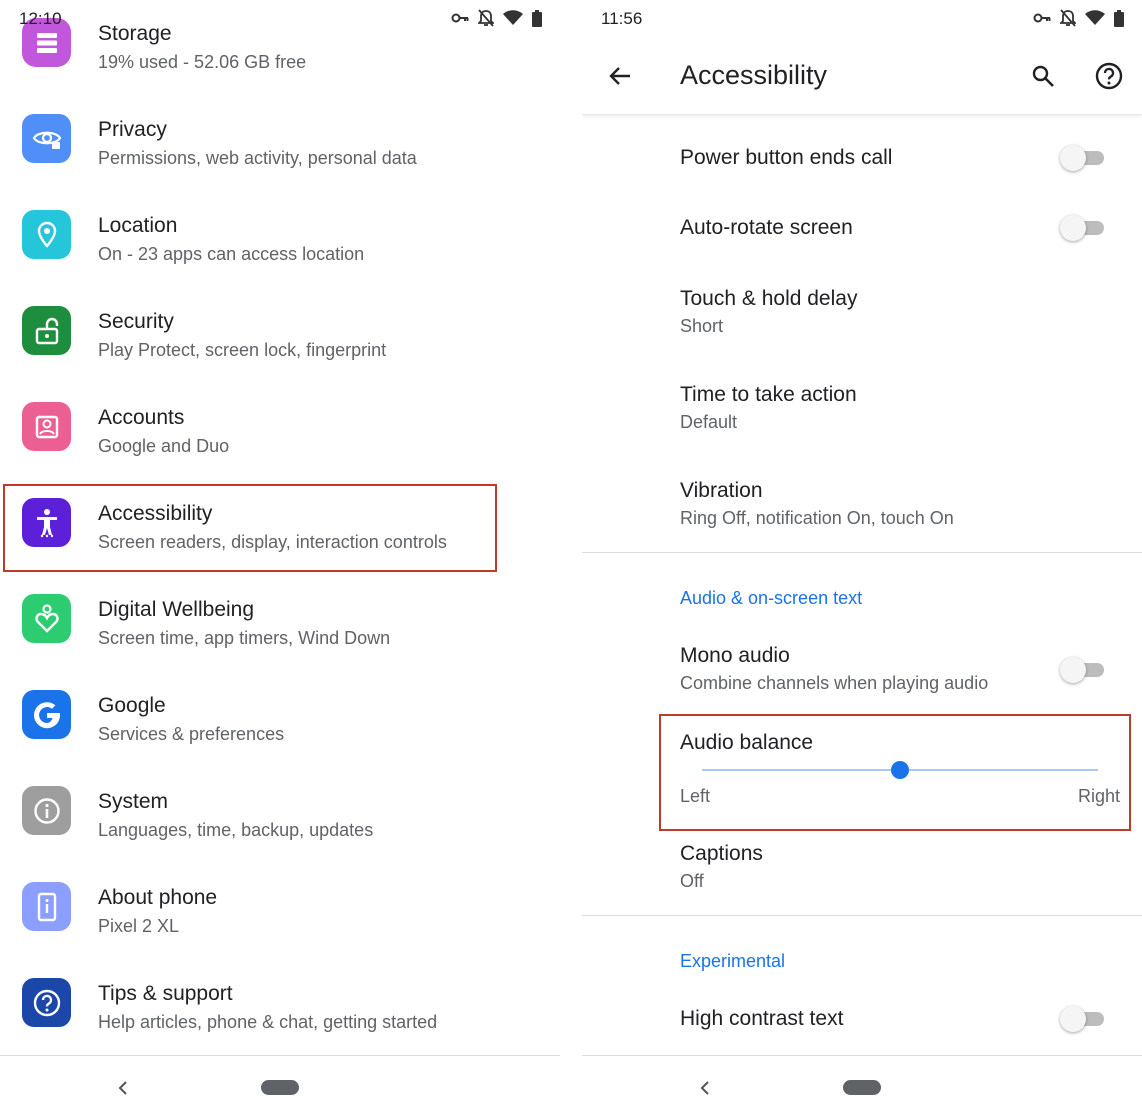 This screenshot has width=1142, height=1120. What do you see at coordinates (46, 234) in the screenshot?
I see `location-pin-icon` at bounding box center [46, 234].